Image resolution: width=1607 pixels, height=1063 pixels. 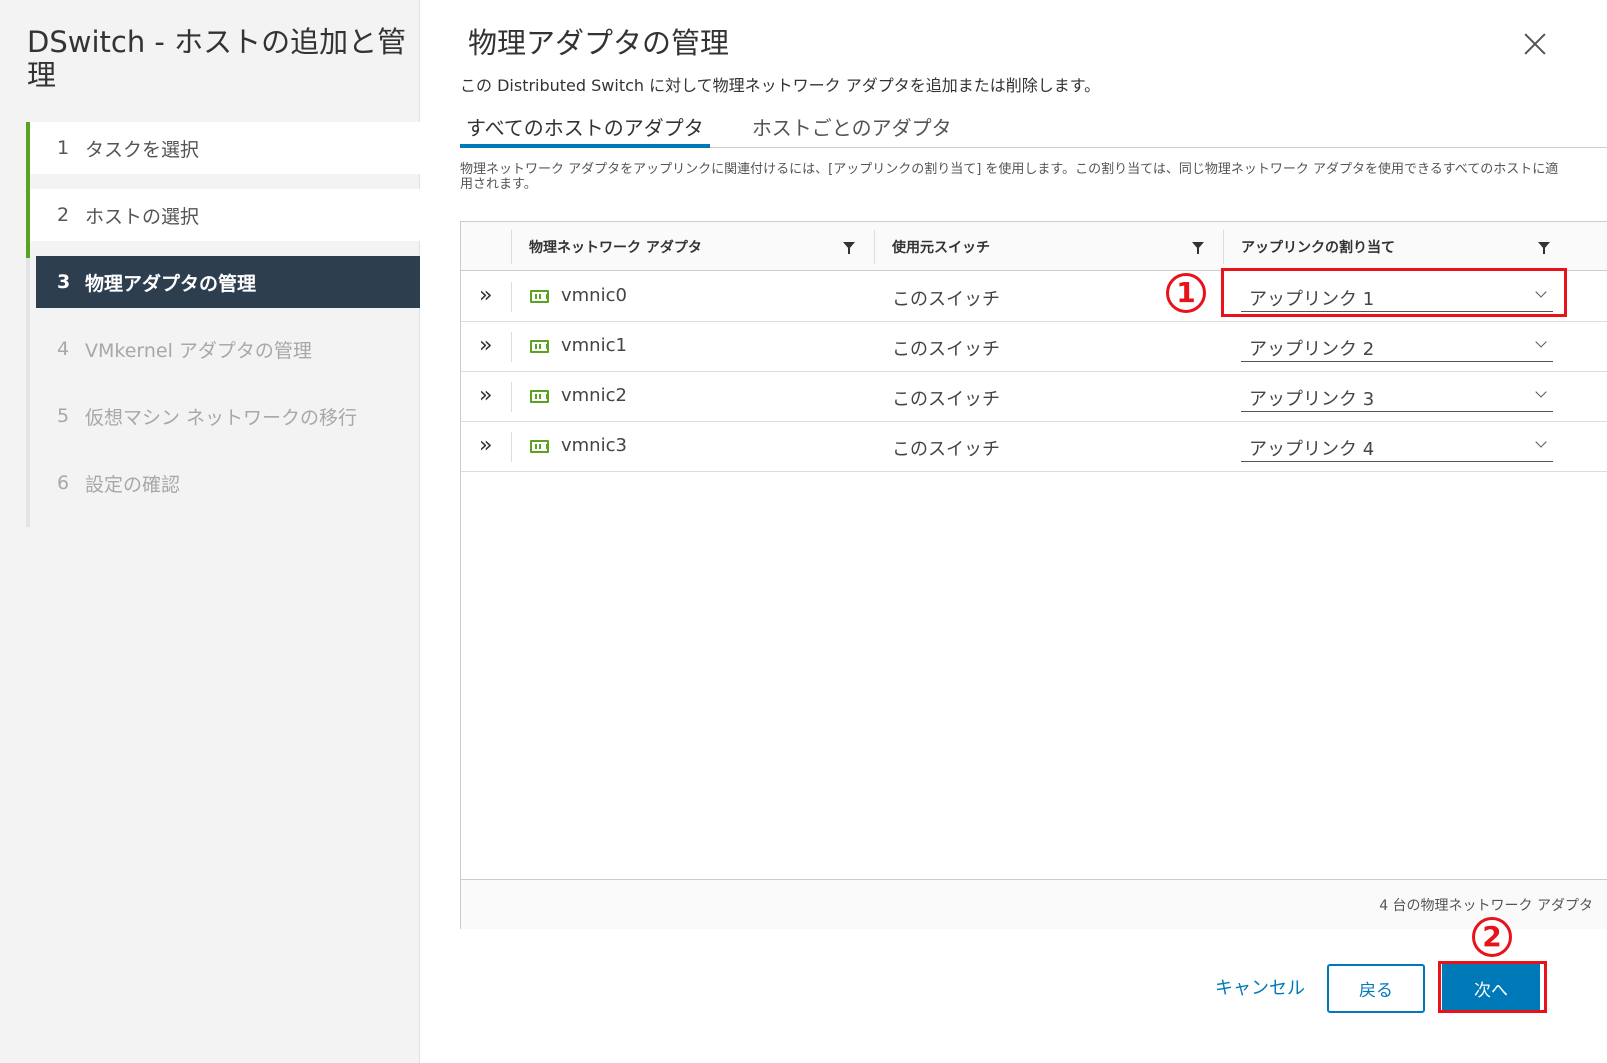 I want to click on wizard-step-4: 4 VMkernel アダプタの管理, so click(x=223, y=349).